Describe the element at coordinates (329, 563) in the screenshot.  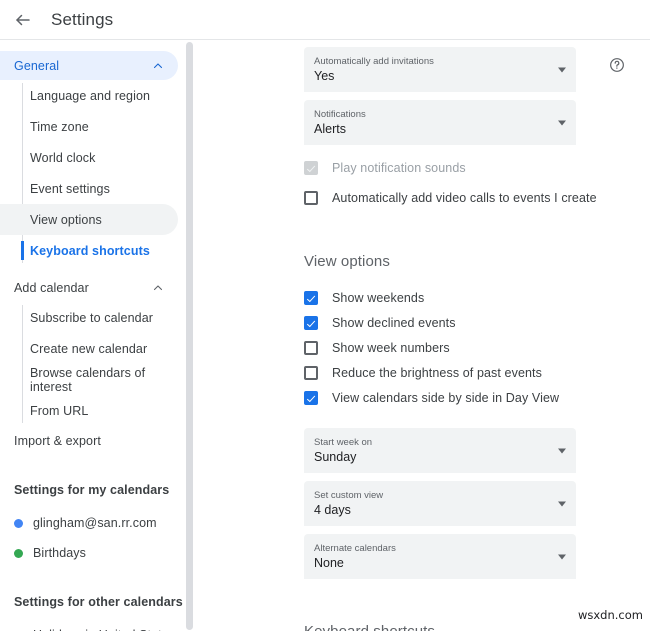
I see `field-value: None` at that location.